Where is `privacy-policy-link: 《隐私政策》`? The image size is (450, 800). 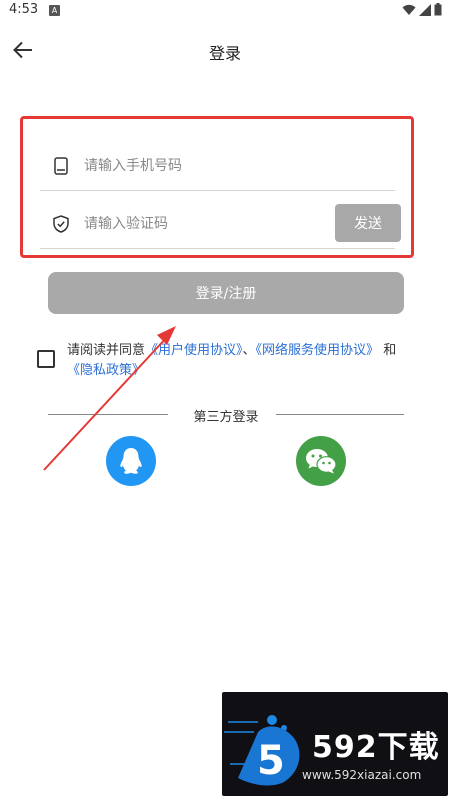 privacy-policy-link: 《隐私政策》 is located at coordinates (106, 370).